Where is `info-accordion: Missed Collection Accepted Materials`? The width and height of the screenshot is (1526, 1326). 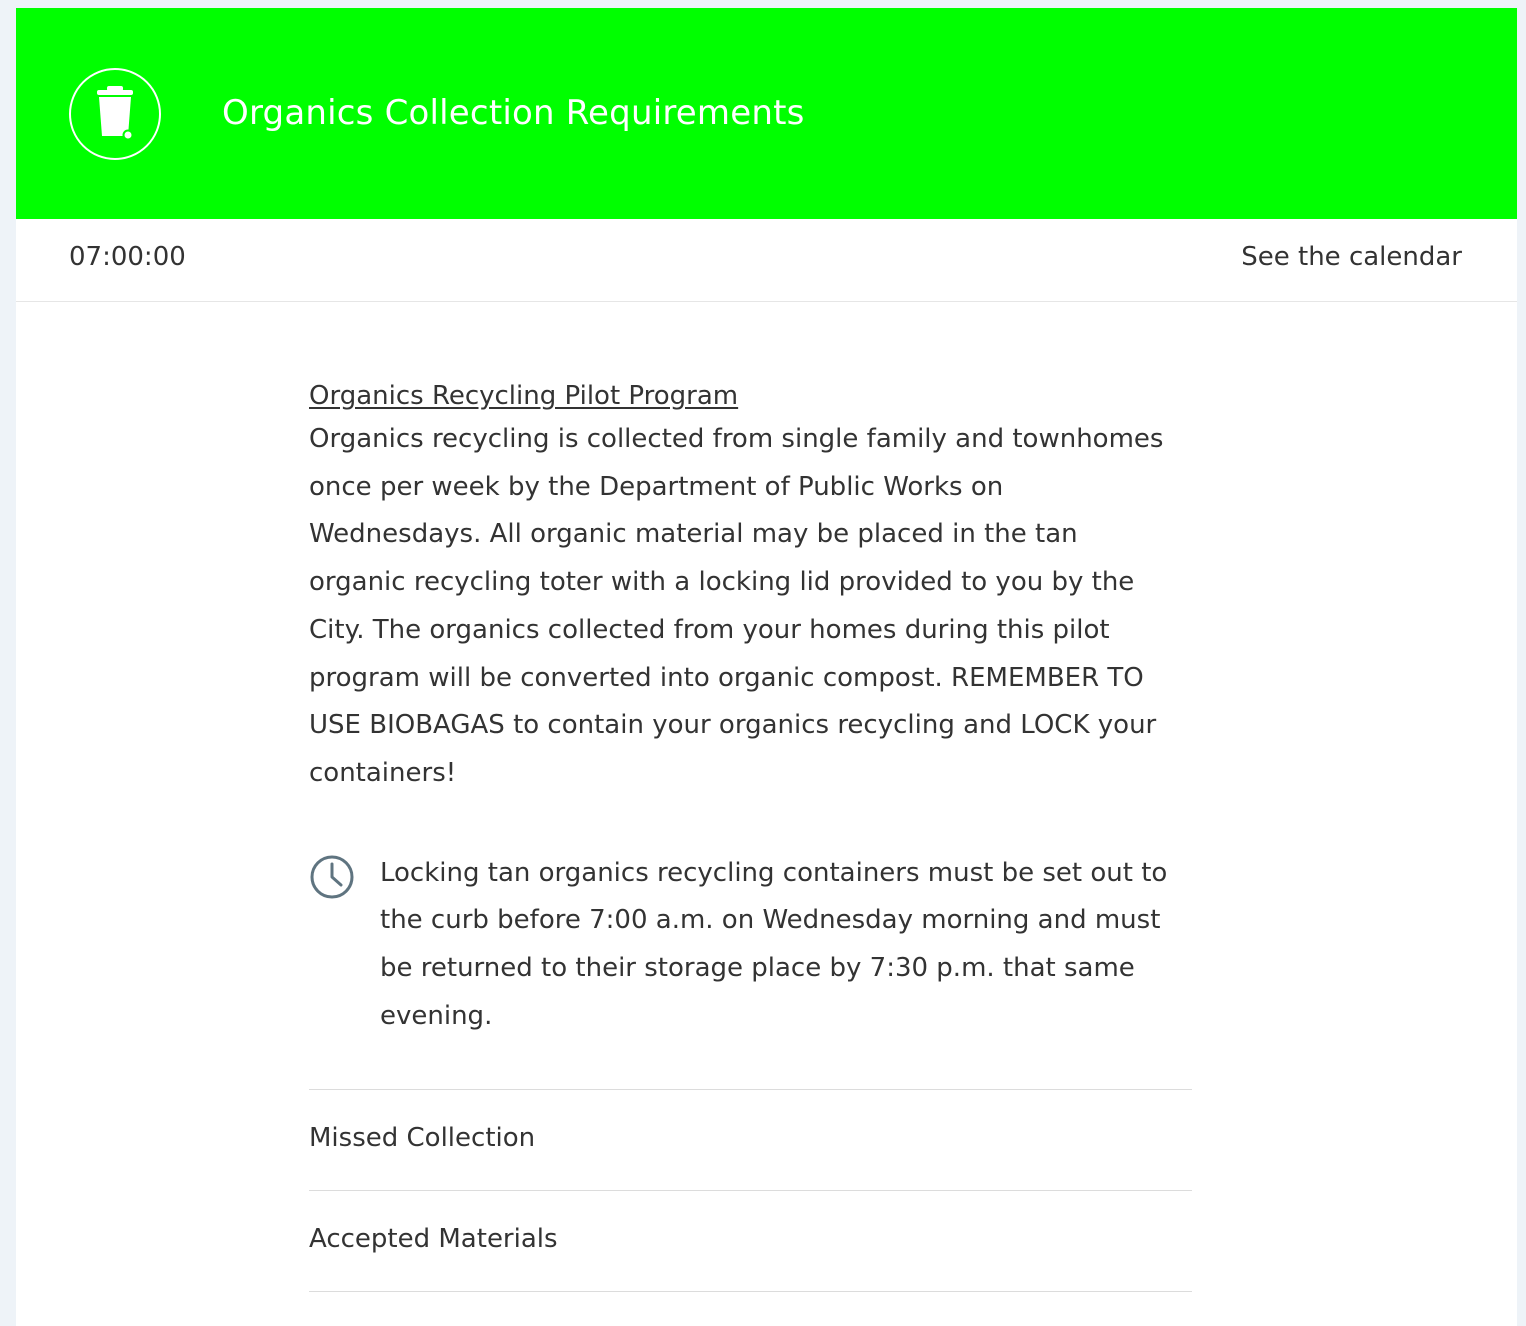
info-accordion: Missed Collection Accepted Materials is located at coordinates (750, 1190).